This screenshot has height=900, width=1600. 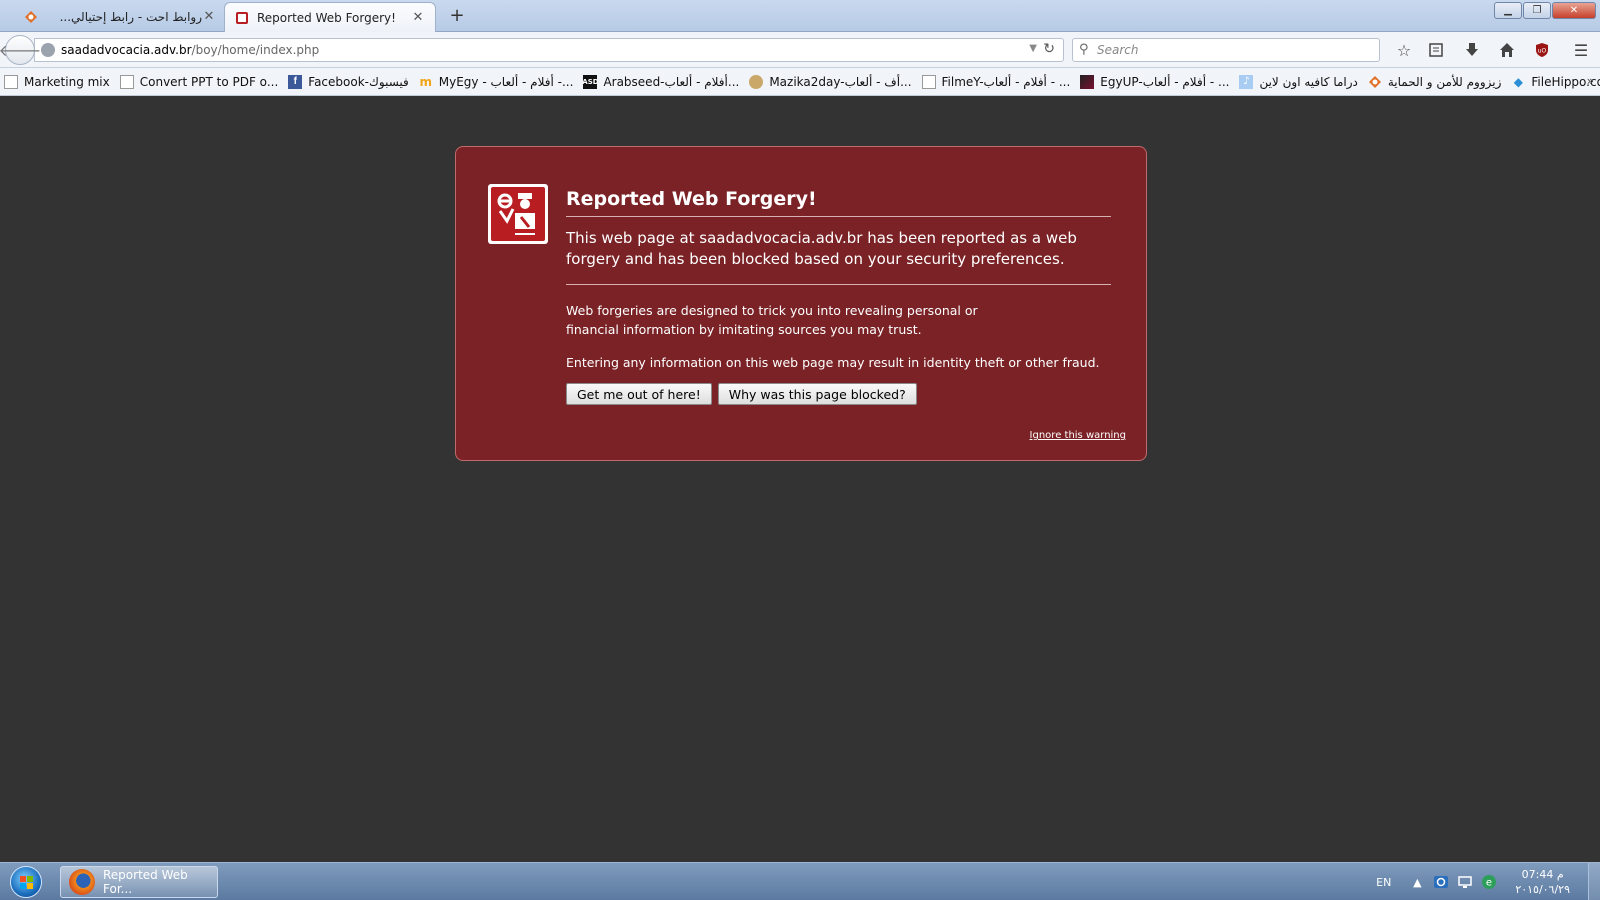 I want to click on show-hidden-icons-icon: ▲, so click(x=1417, y=882).